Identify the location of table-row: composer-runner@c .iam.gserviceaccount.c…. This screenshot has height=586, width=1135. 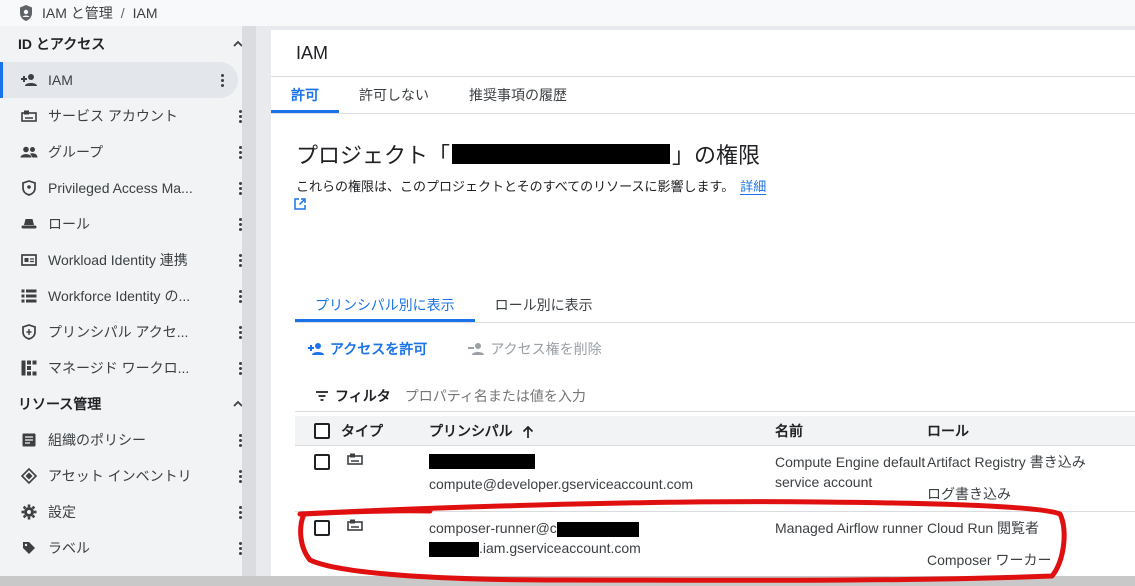
(715, 545).